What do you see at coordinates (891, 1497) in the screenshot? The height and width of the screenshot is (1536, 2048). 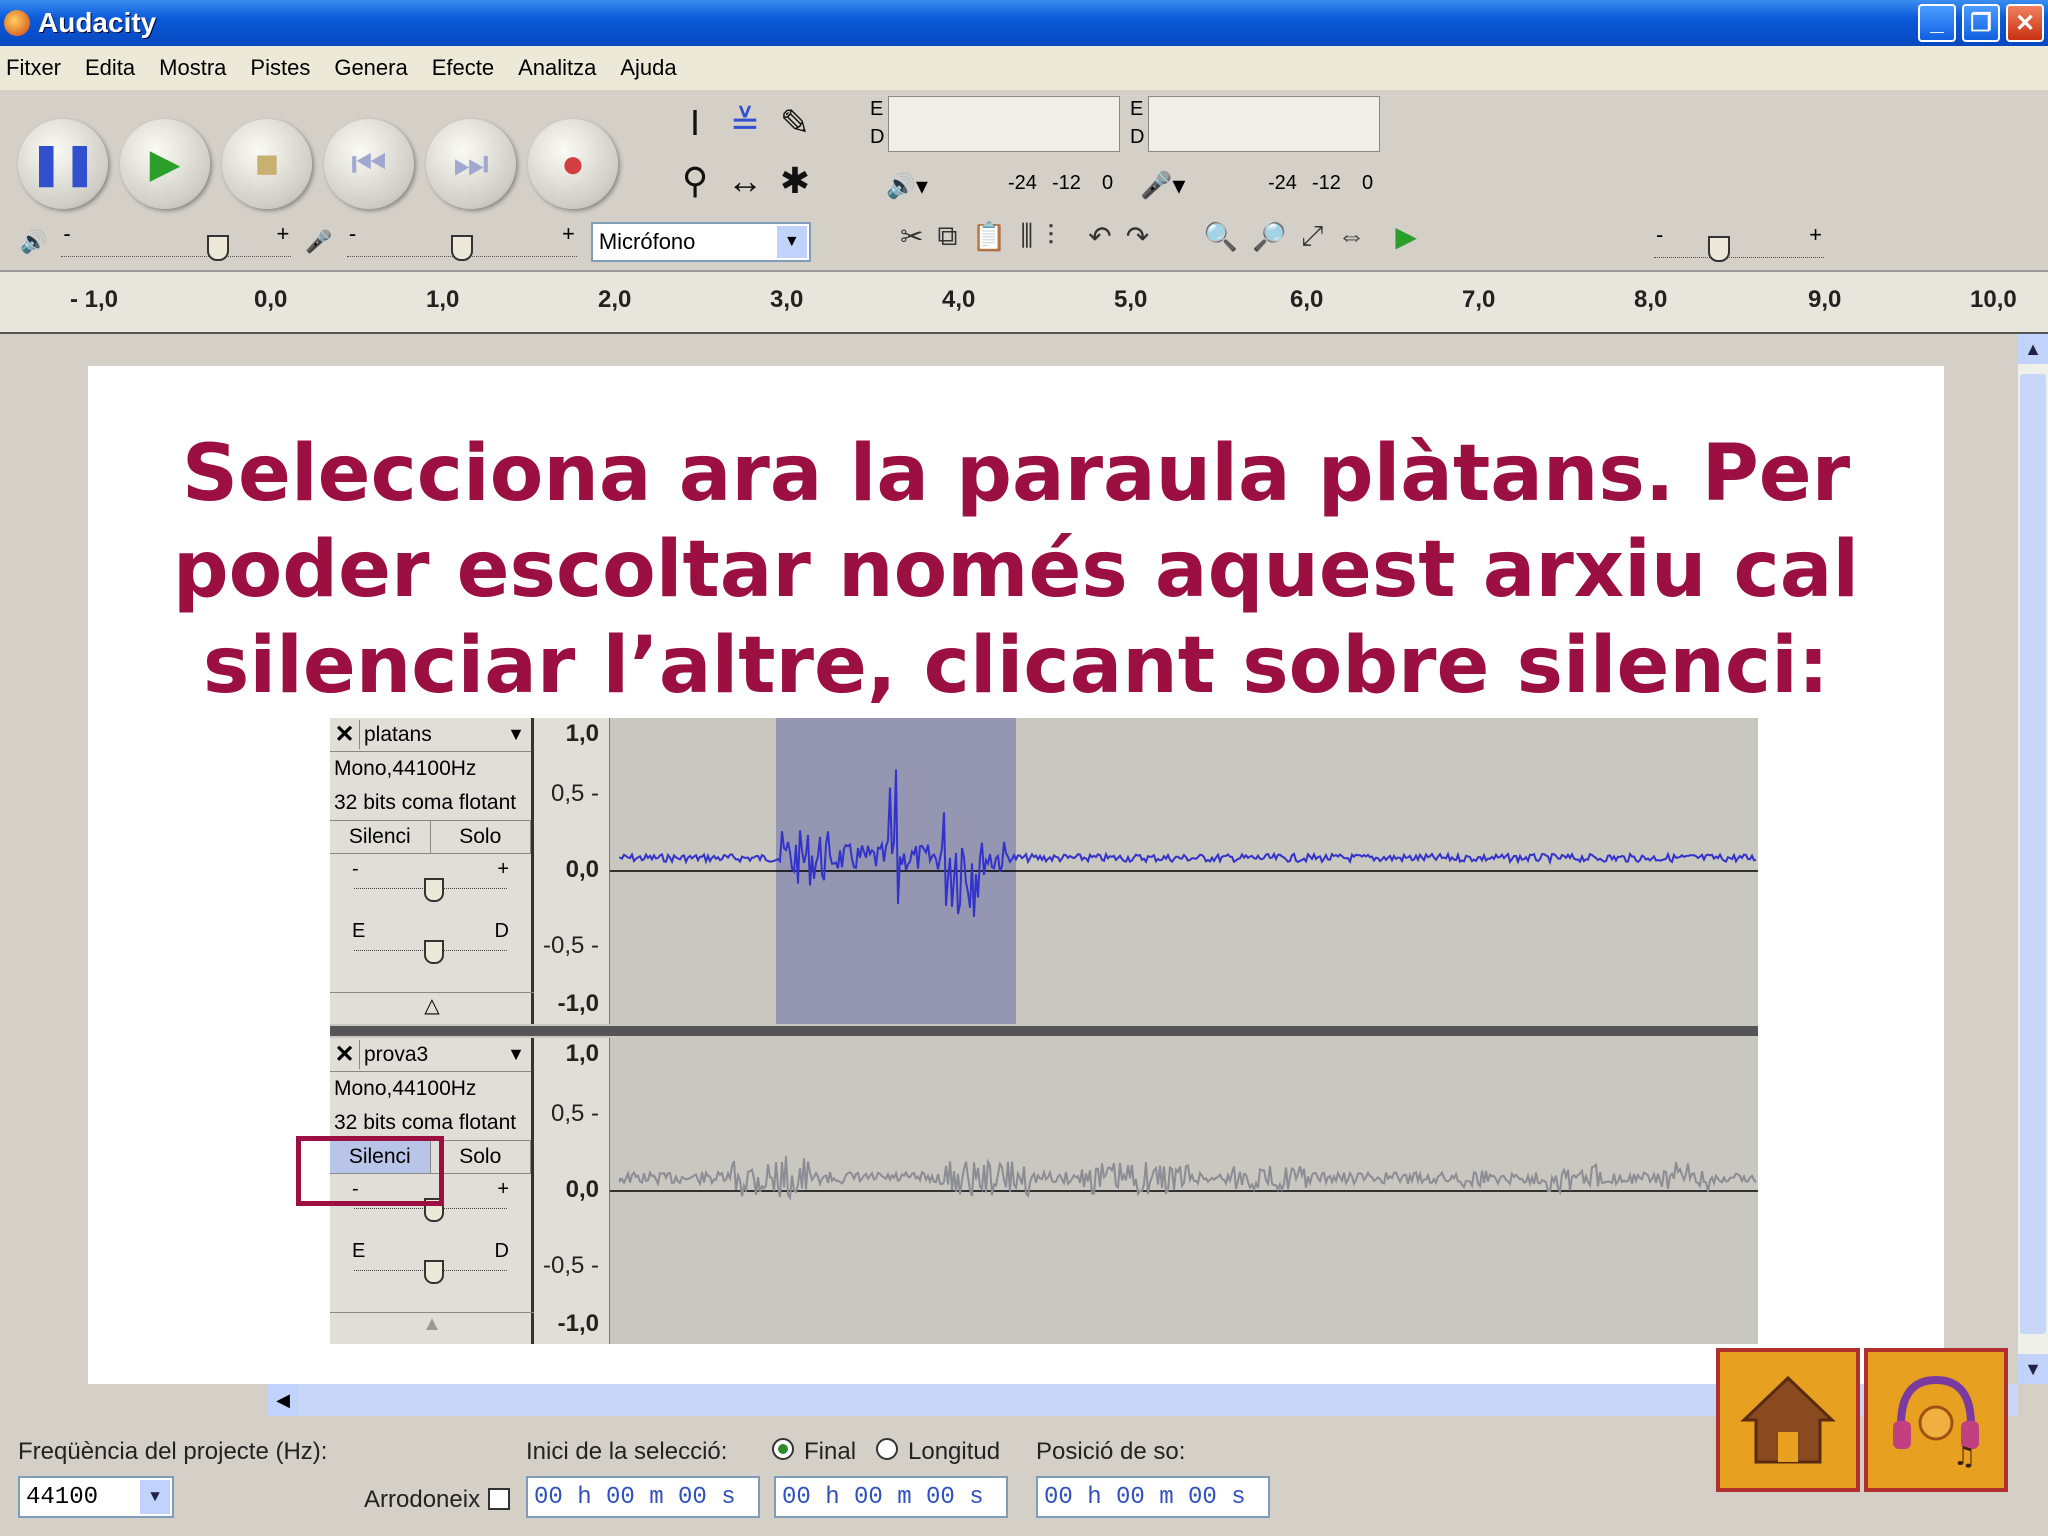 I see `selection-end-field: 00 h 00 m 00 s` at bounding box center [891, 1497].